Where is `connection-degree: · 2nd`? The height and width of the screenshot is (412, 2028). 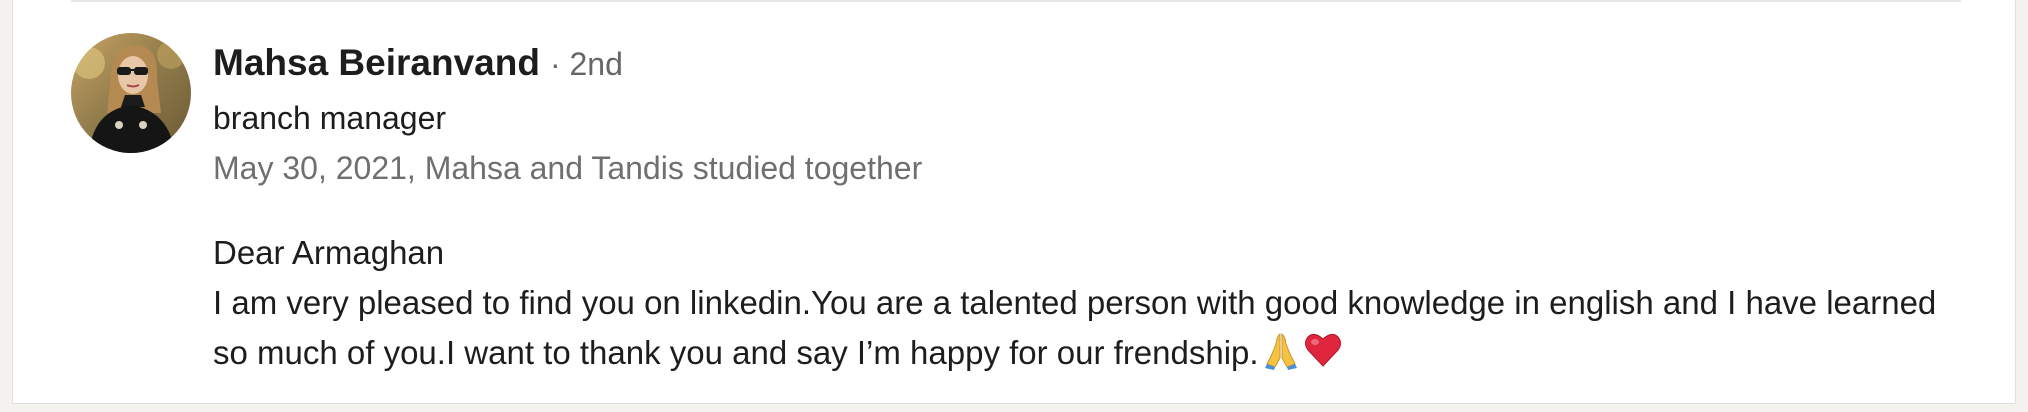
connection-degree: · 2nd is located at coordinates (586, 64).